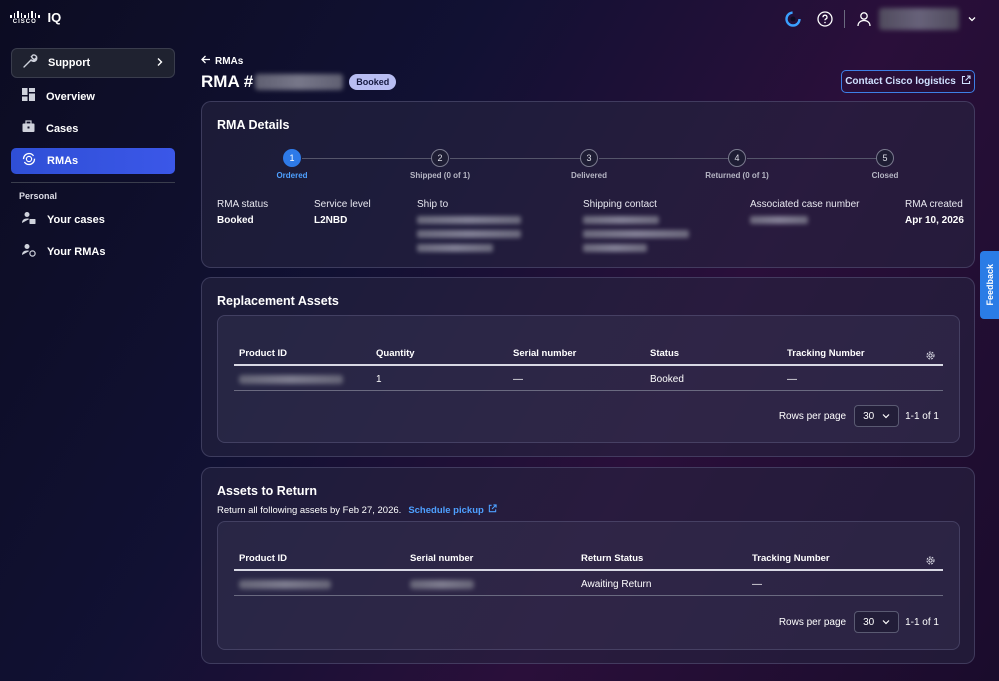  I want to click on page-range: 1-1 of 1, so click(922, 622).